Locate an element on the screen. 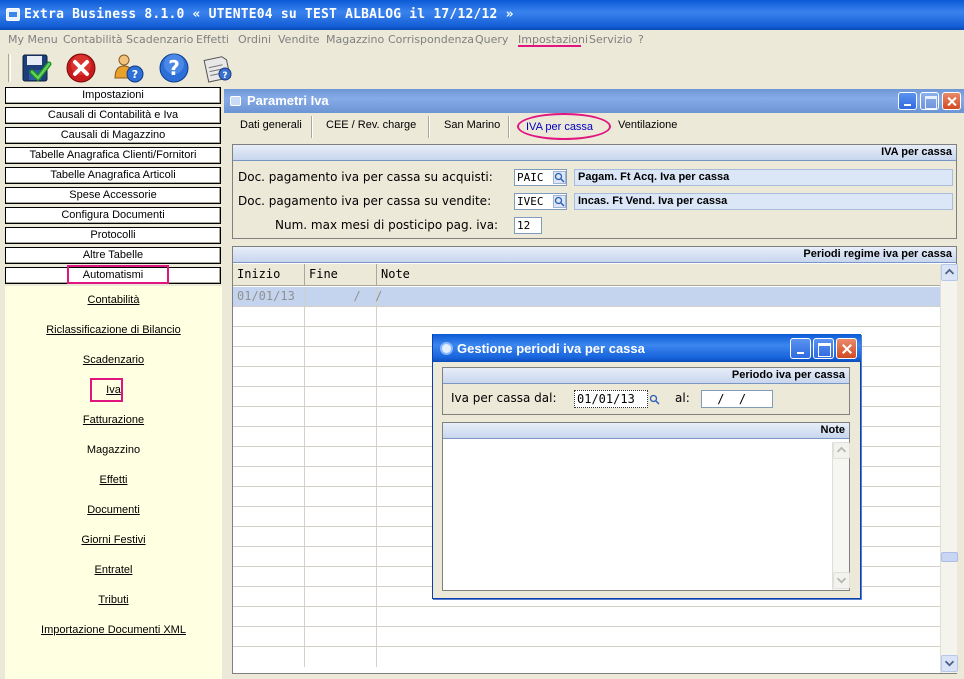 The width and height of the screenshot is (964, 679). maximize-button is located at coordinates (929, 101).